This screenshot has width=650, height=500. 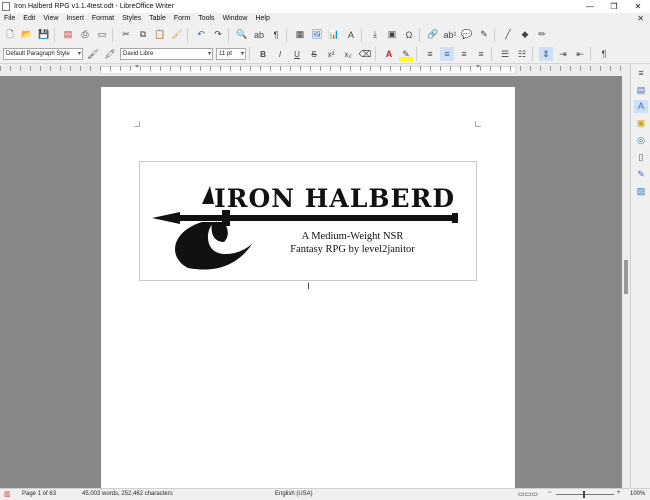 I want to click on minimize-button: —, so click(x=590, y=6).